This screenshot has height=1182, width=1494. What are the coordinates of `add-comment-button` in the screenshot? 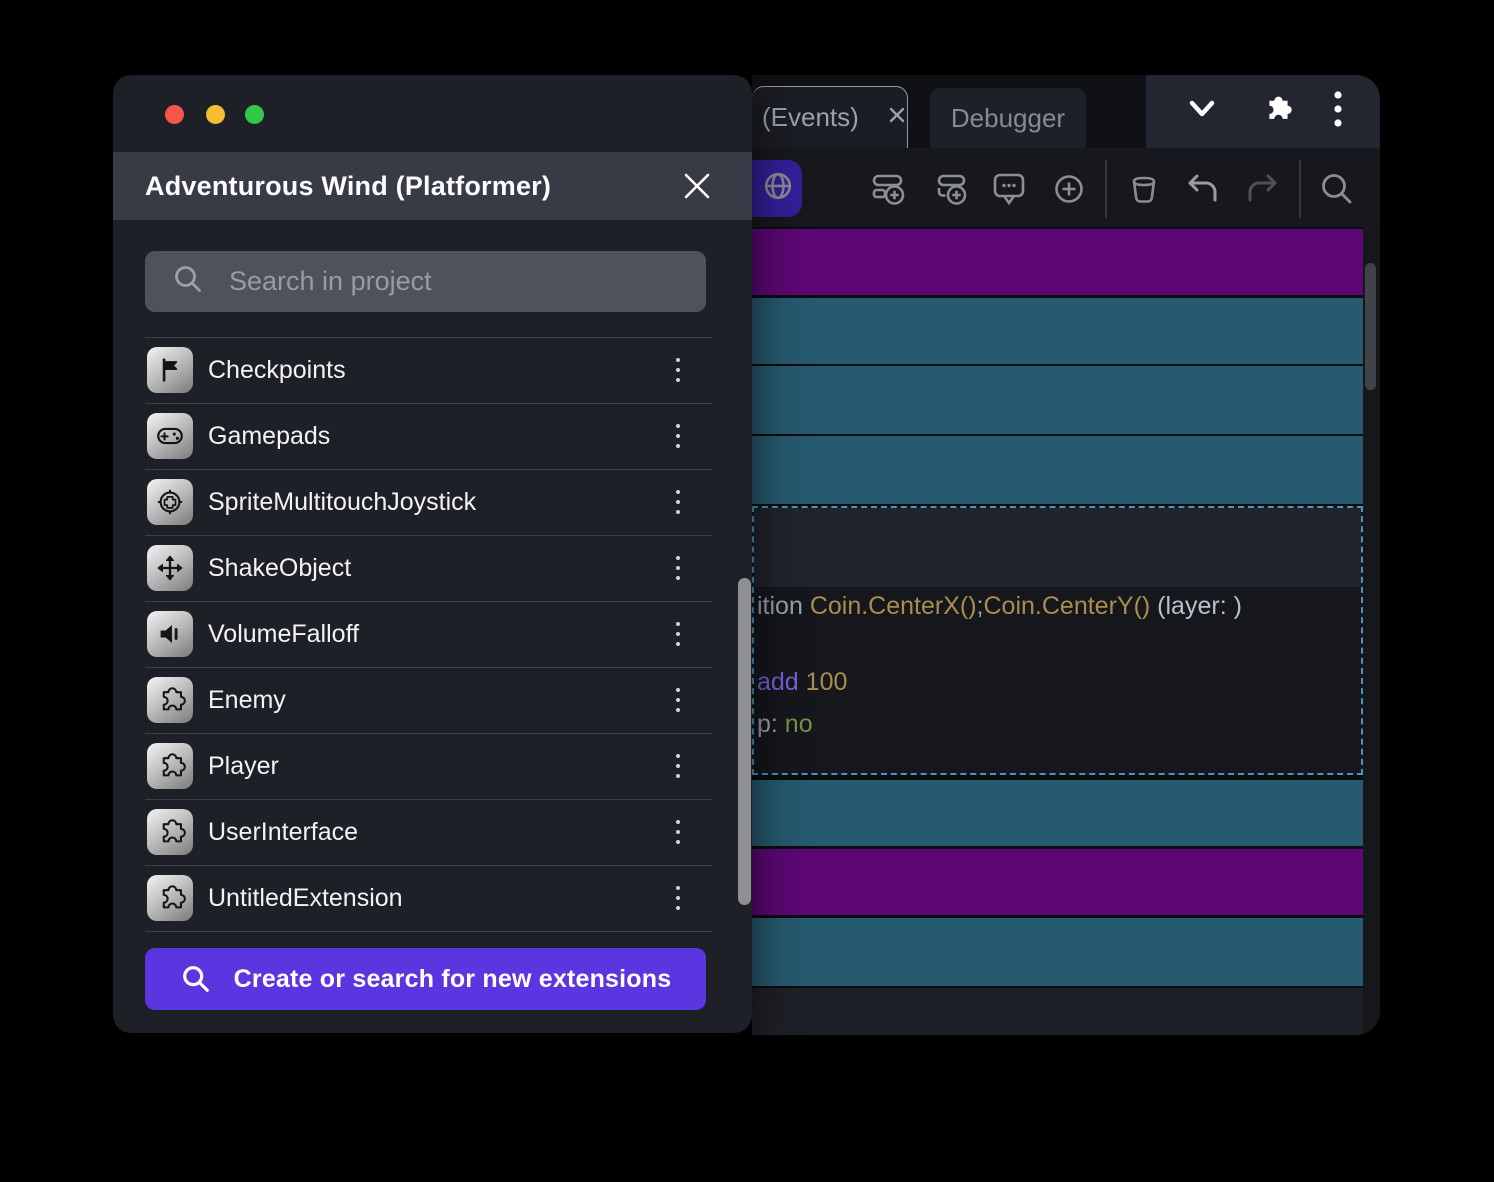 It's located at (1009, 189).